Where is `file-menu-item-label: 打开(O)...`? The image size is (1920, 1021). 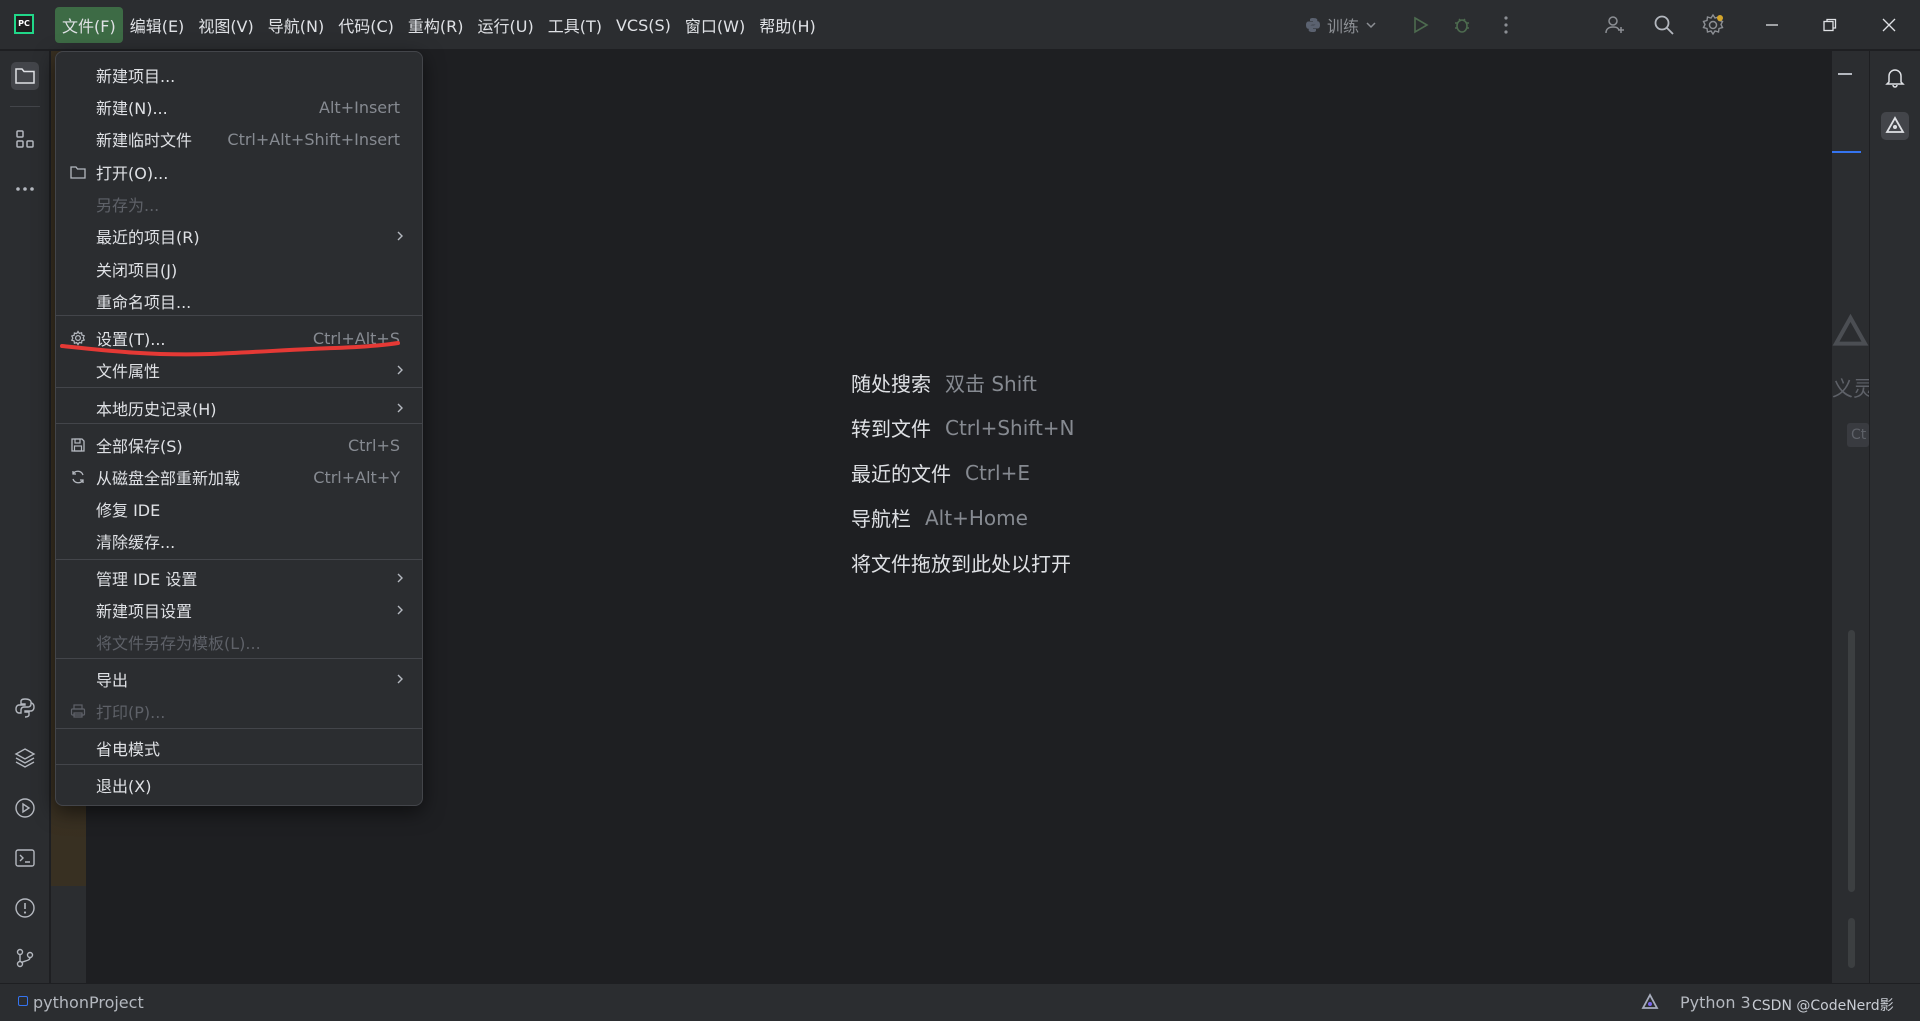
file-menu-item-label: 打开(O)... is located at coordinates (132, 173).